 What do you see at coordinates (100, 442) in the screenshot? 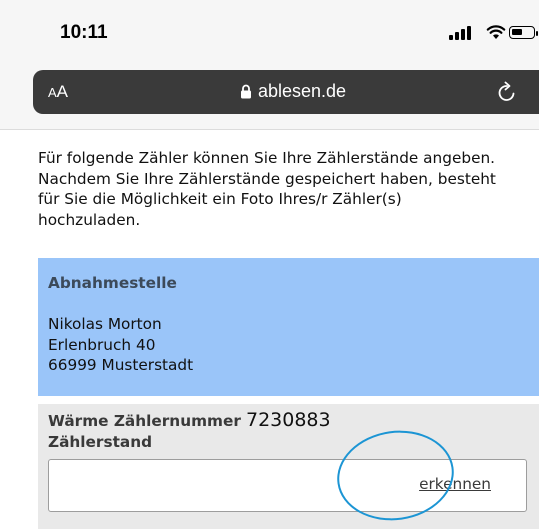
I see `reading-label: Zählerstand` at bounding box center [100, 442].